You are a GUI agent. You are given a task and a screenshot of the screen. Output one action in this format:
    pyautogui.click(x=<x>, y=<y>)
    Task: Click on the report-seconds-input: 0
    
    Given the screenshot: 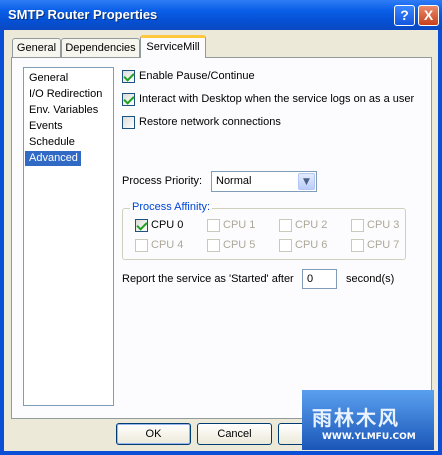 What is the action you would take?
    pyautogui.click(x=319, y=279)
    